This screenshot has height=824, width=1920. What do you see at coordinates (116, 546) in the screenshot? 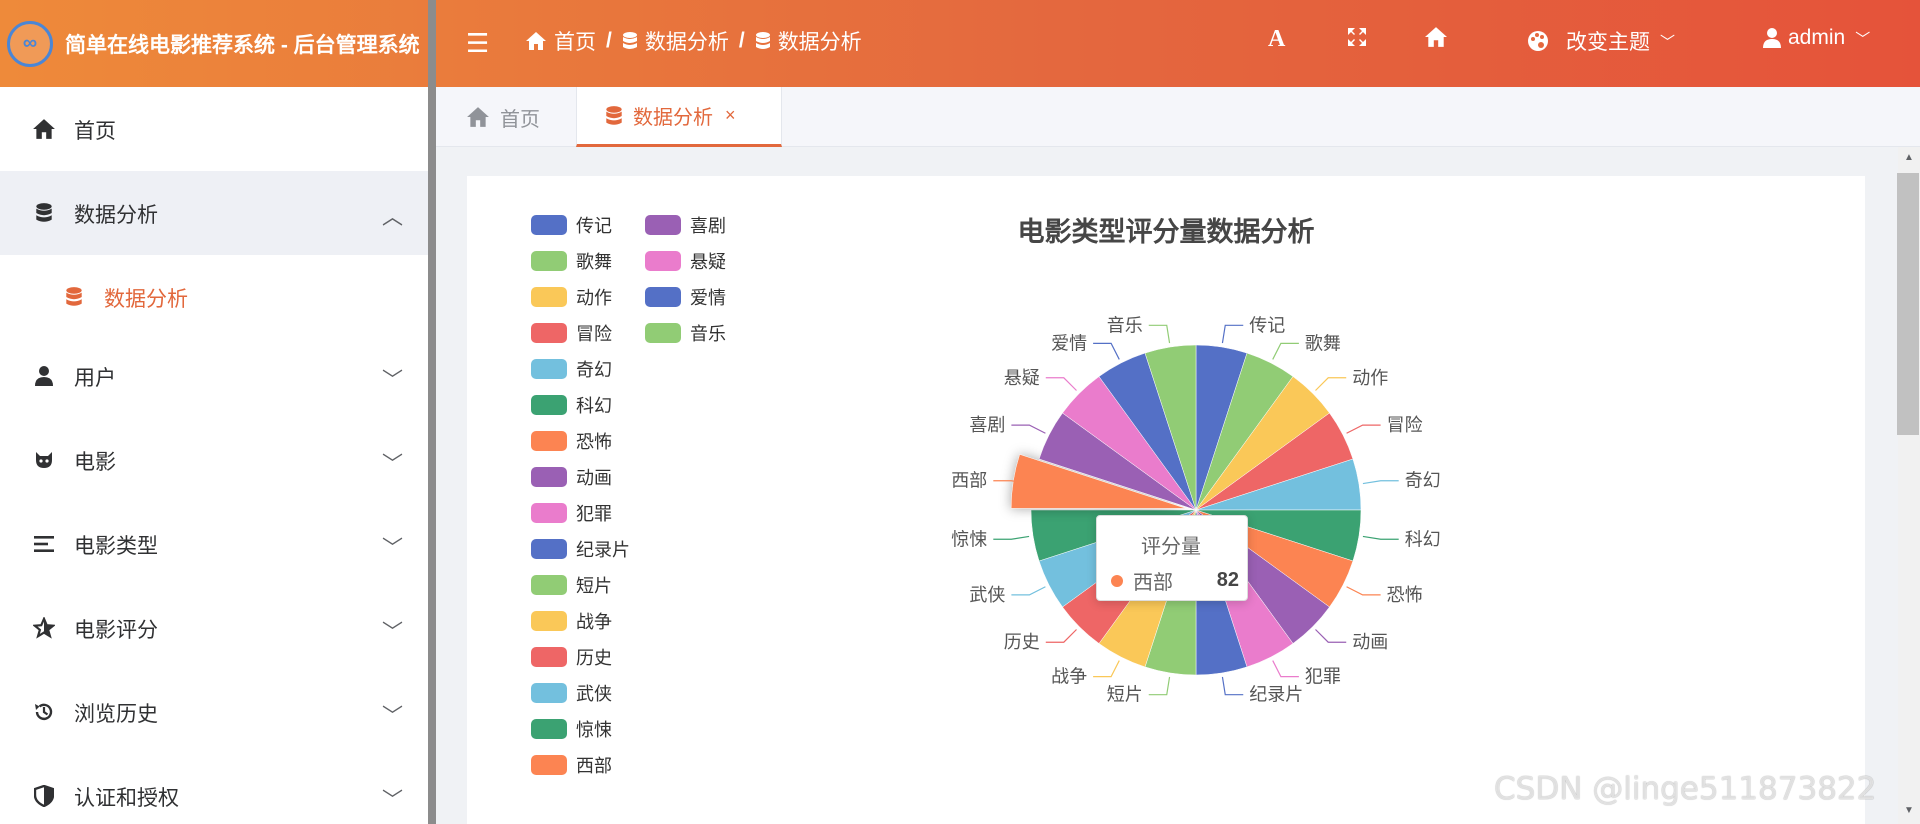
I see `sidebar-item-label: 电影类型` at bounding box center [116, 546].